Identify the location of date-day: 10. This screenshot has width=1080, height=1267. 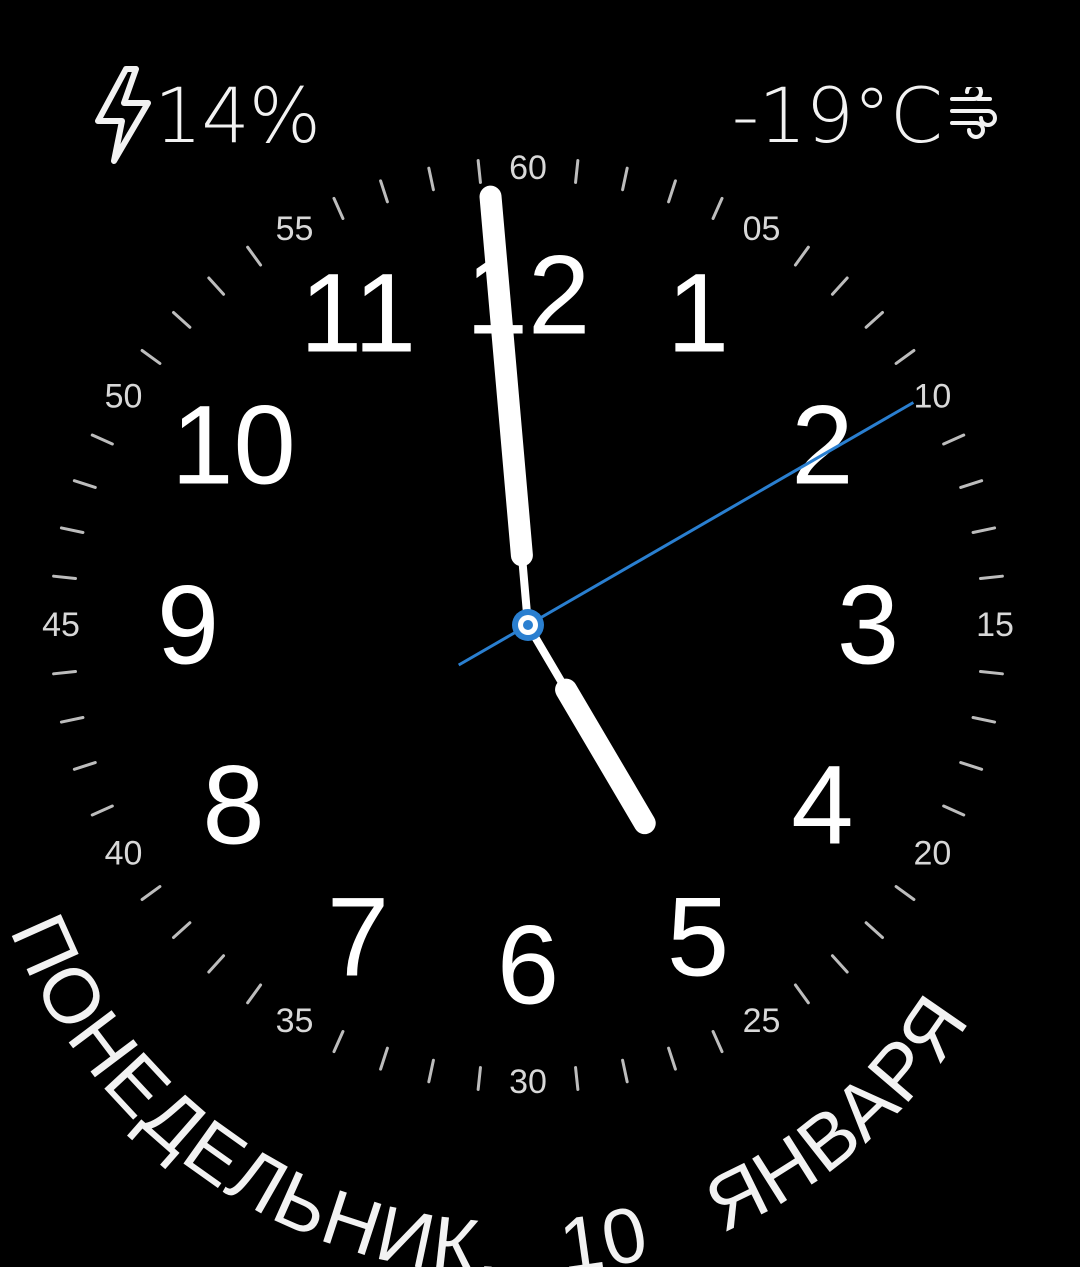
(605, 1227).